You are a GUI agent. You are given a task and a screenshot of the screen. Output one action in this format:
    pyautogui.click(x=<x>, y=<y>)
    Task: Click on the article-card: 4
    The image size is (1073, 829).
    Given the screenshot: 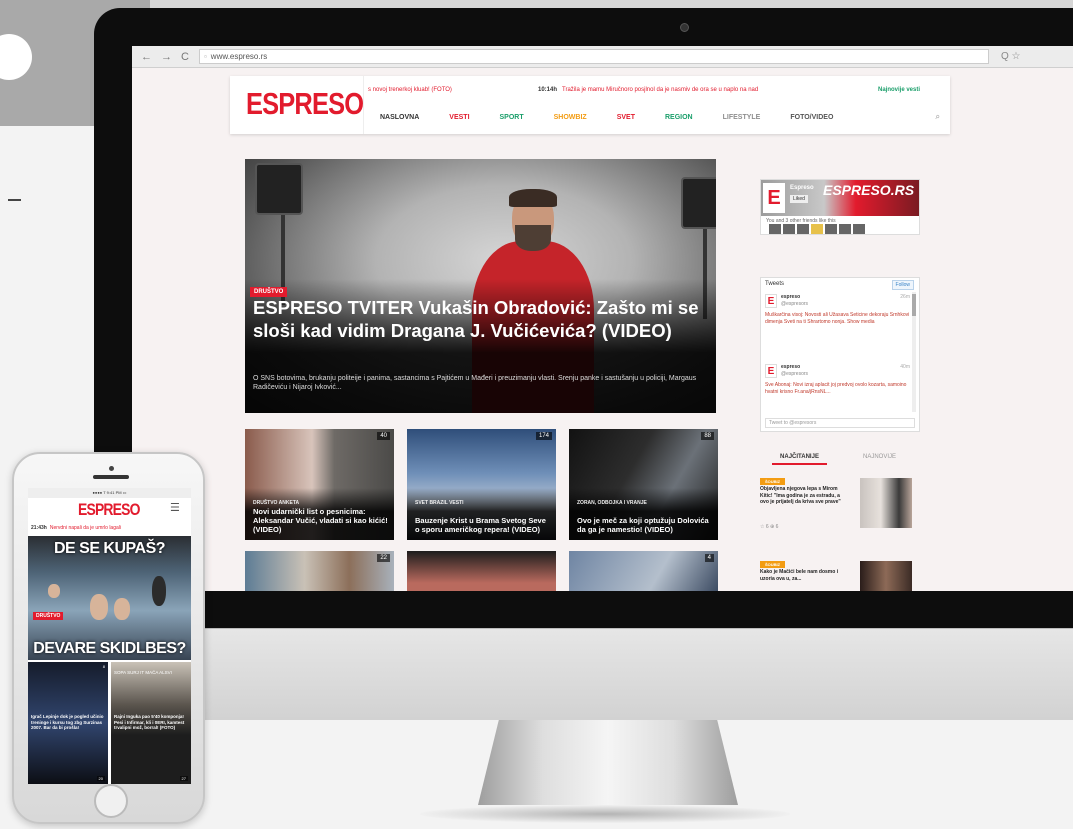 What is the action you would take?
    pyautogui.click(x=643, y=571)
    